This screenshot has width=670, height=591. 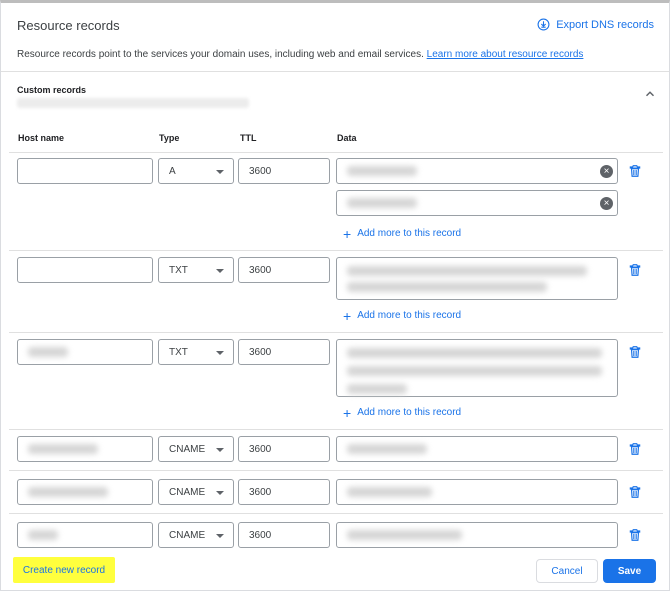 What do you see at coordinates (505, 54) in the screenshot?
I see `learn-more-link: Learn more about resource records` at bounding box center [505, 54].